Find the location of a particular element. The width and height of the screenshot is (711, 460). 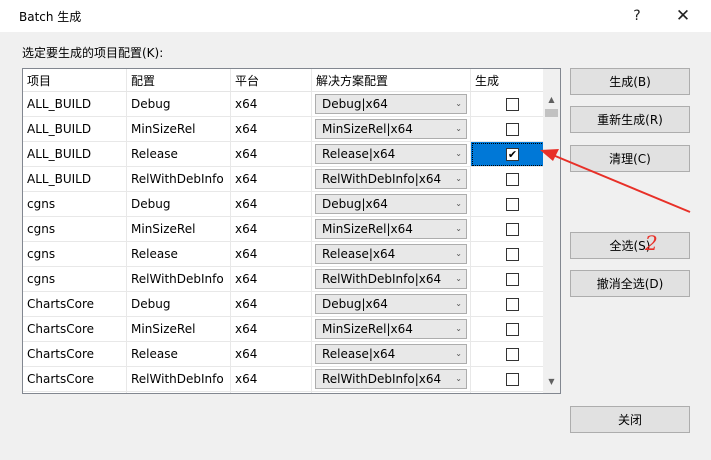

cell-build: ✔ is located at coordinates (512, 154).